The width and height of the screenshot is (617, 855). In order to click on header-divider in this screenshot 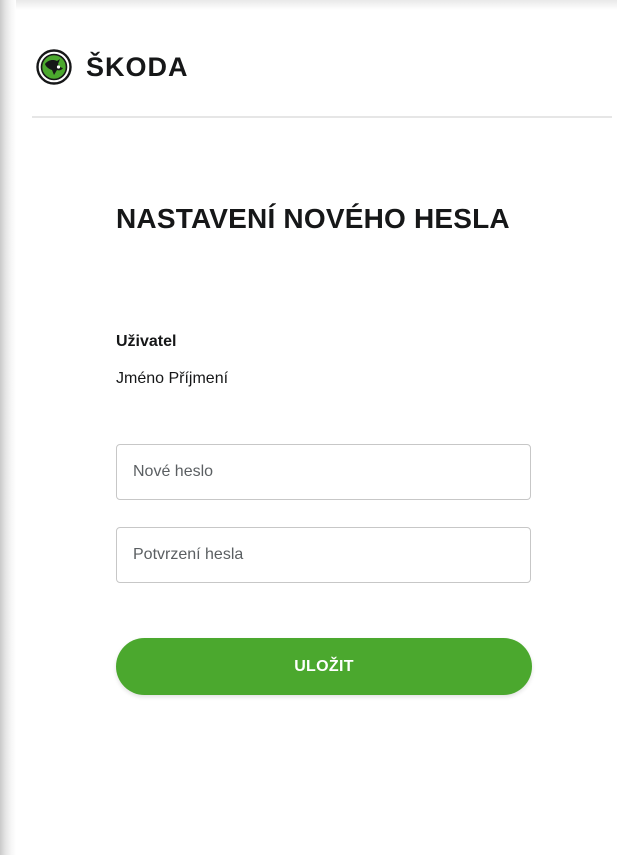, I will do `click(322, 117)`.